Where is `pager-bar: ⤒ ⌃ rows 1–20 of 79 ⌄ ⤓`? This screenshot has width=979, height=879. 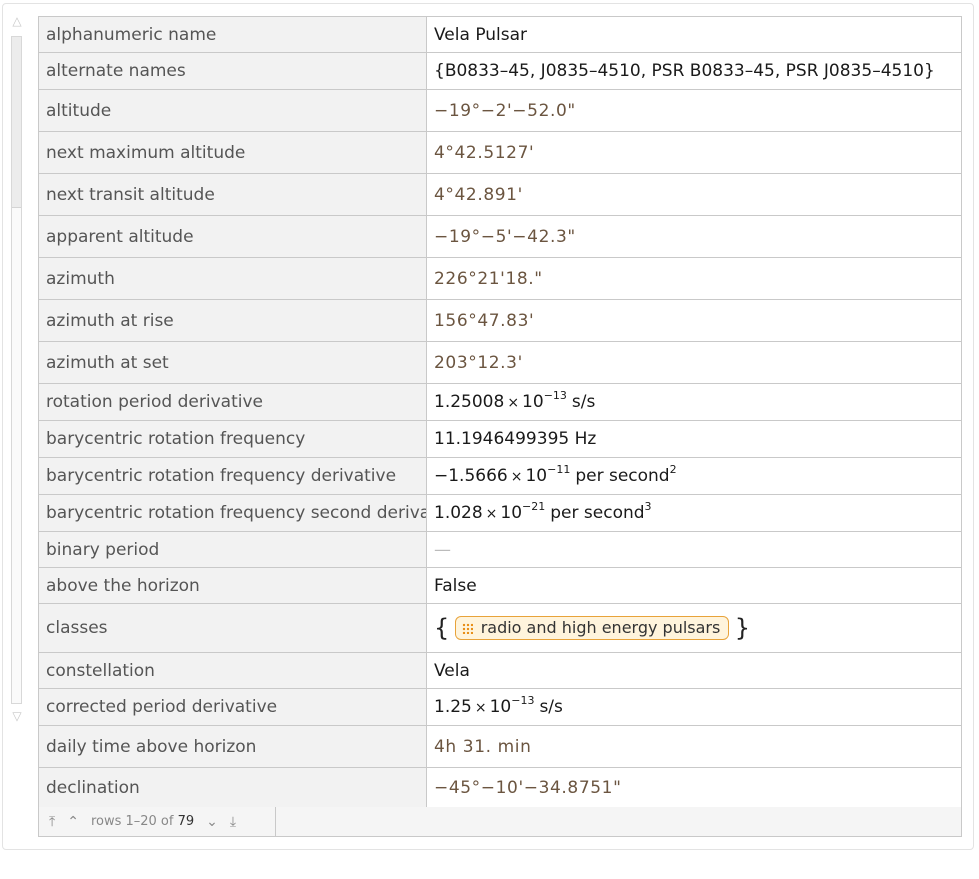
pager-bar: ⤒ ⌃ rows 1–20 of 79 ⌄ ⤓ is located at coordinates (500, 822).